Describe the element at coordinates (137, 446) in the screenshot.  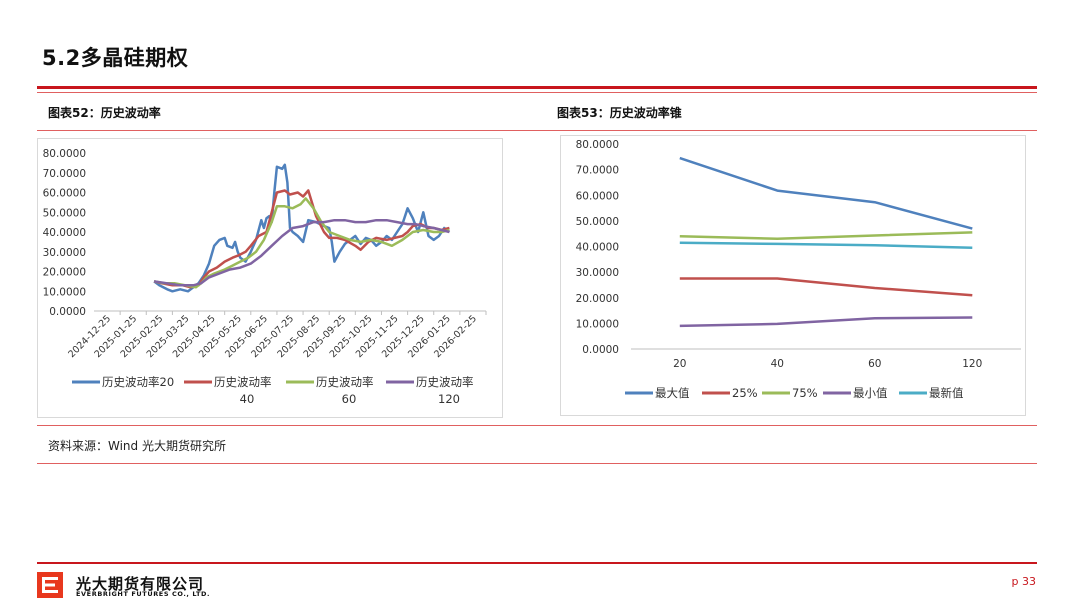
I see `source-note: 资料来源：Wind 光大期货研究所` at that location.